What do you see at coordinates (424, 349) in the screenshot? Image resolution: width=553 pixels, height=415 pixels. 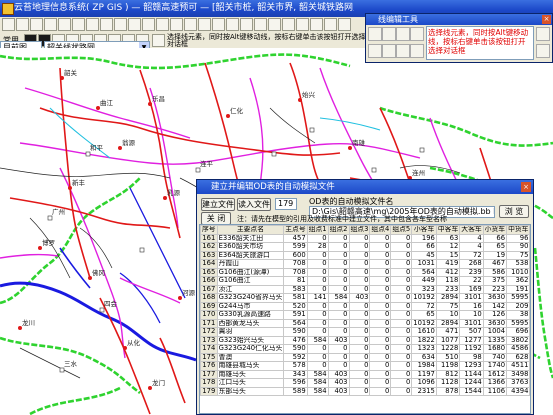 I see `table-cell: 1323` at bounding box center [424, 349].